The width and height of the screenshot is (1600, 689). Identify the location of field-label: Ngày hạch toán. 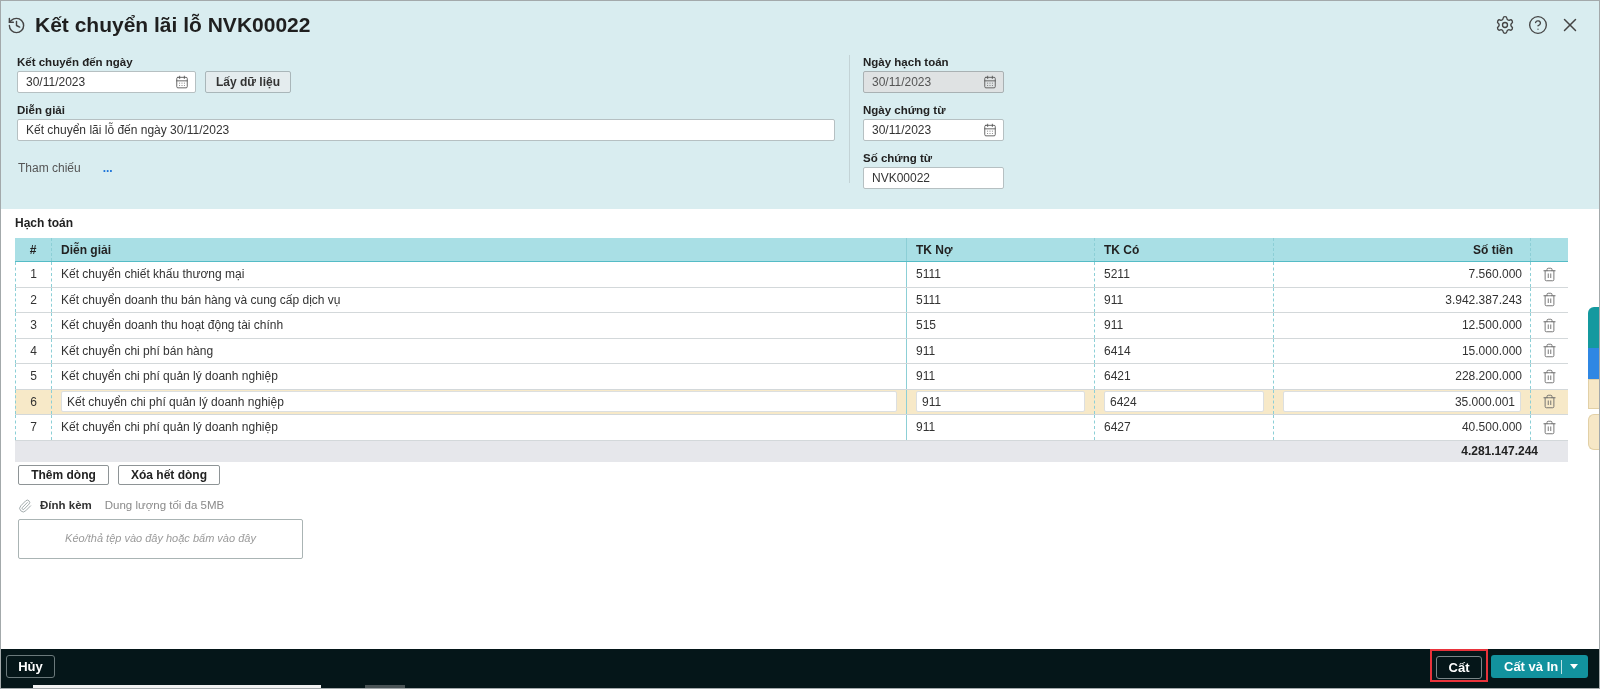
(906, 62).